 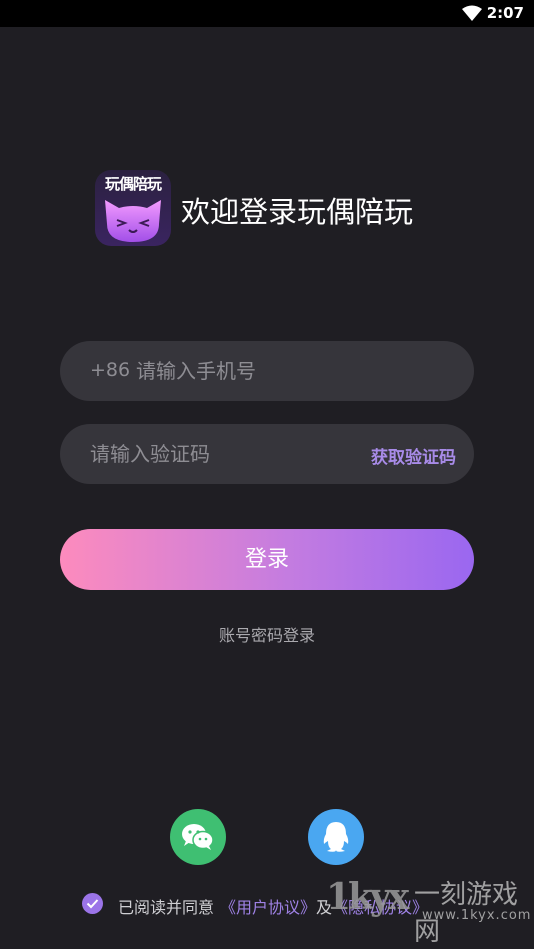 I want to click on welcome-title: 欢迎登录玩偶陪玩, so click(x=297, y=212).